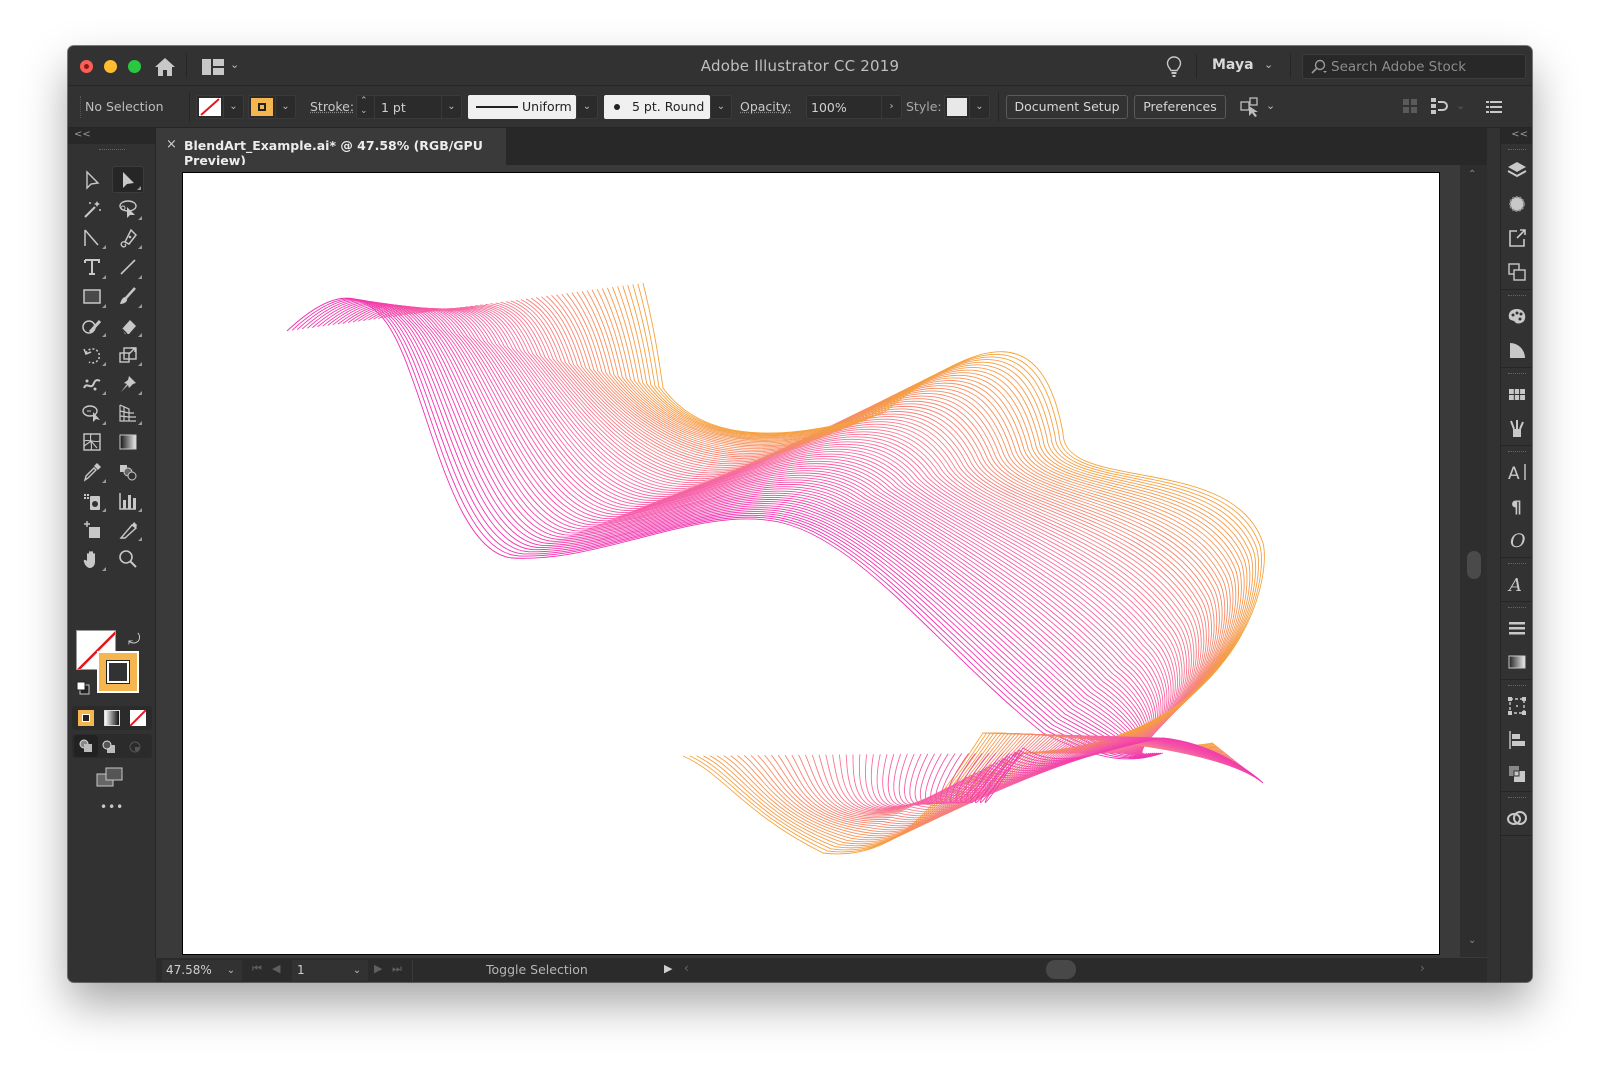 The height and width of the screenshot is (1072, 1600). I want to click on anchor-point-tool, so click(92, 237).